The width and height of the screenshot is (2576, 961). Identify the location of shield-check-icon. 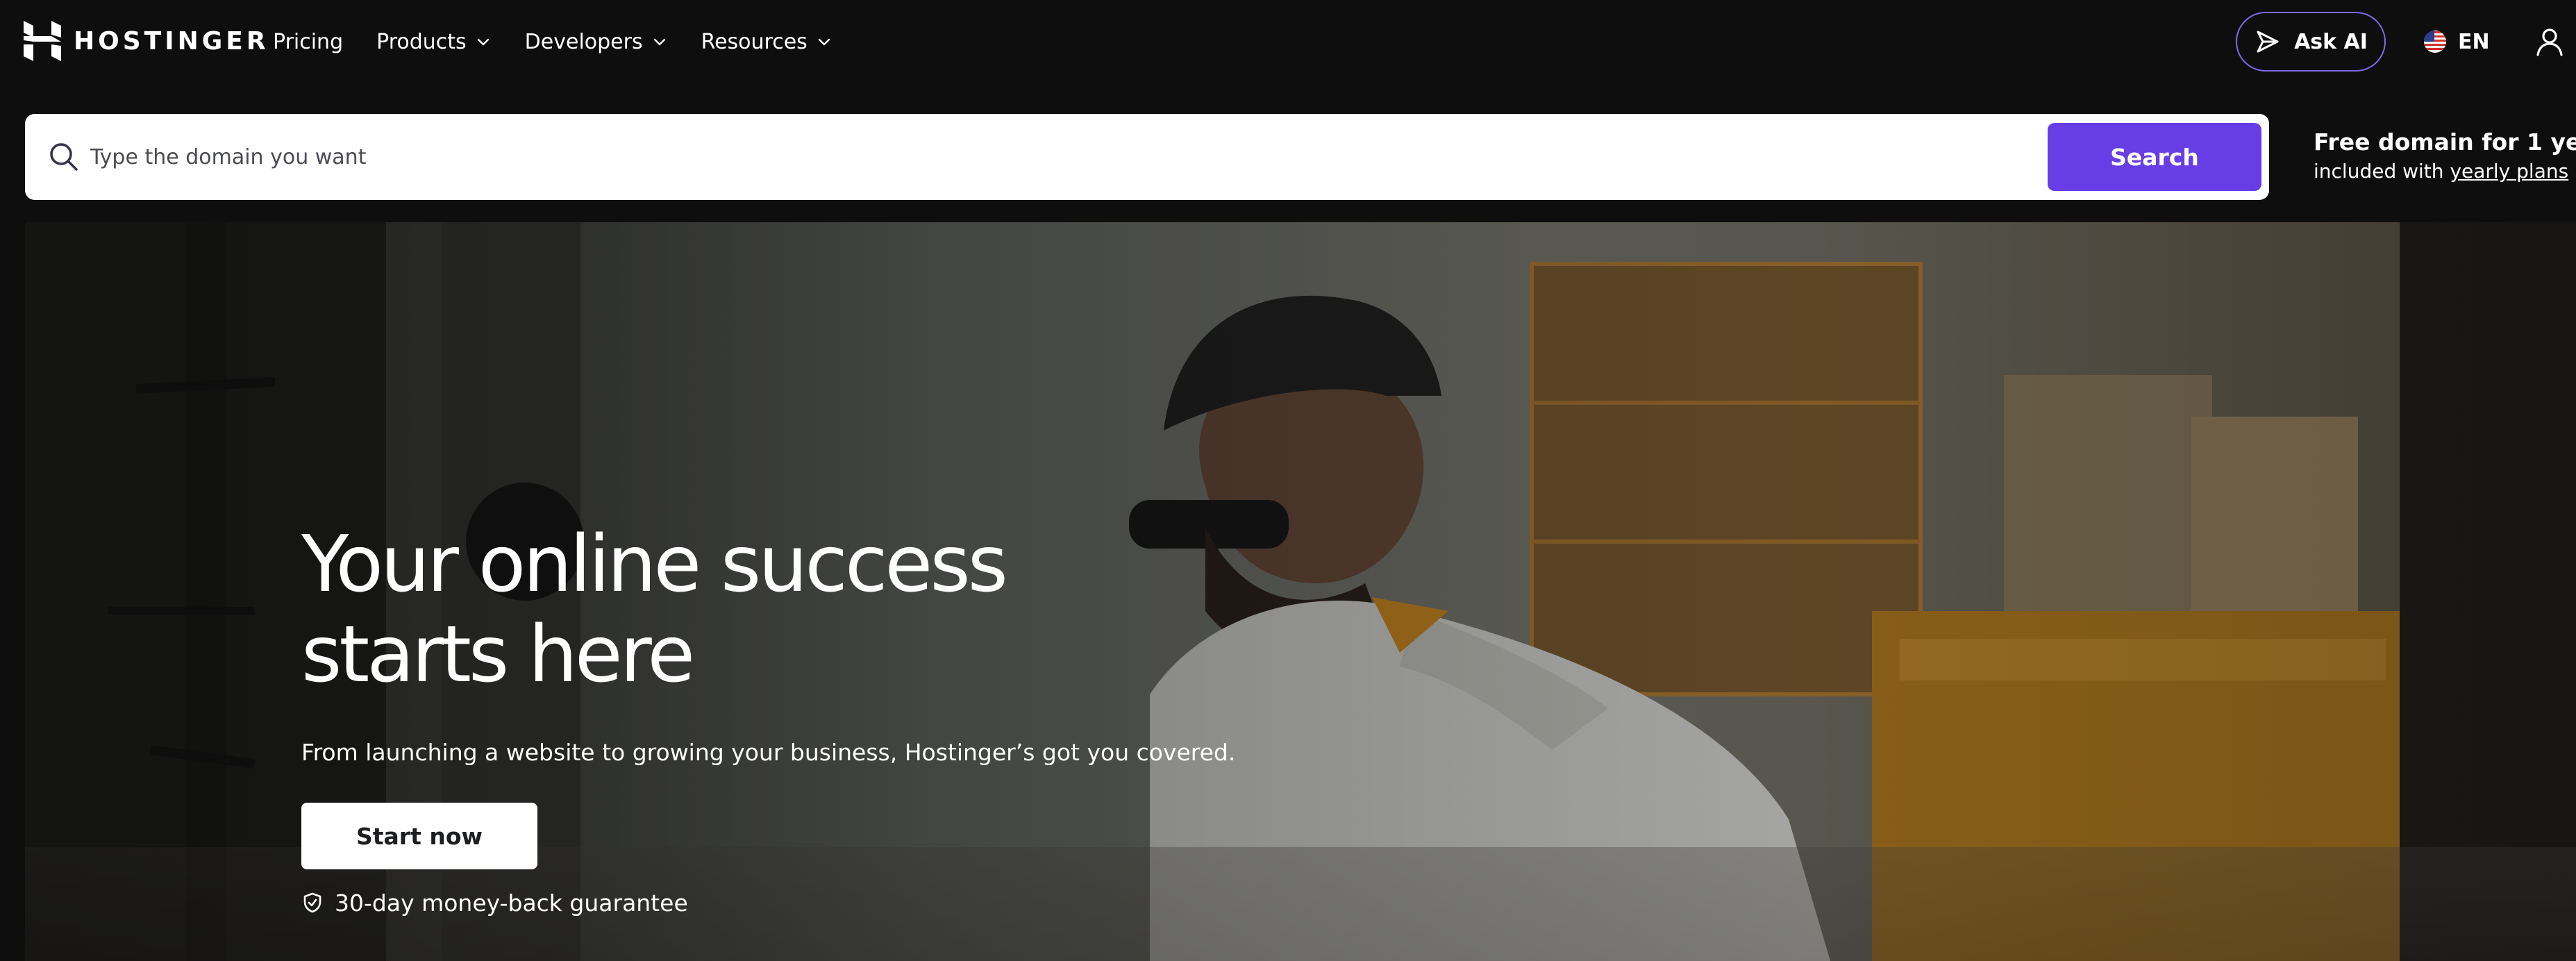
(312, 903).